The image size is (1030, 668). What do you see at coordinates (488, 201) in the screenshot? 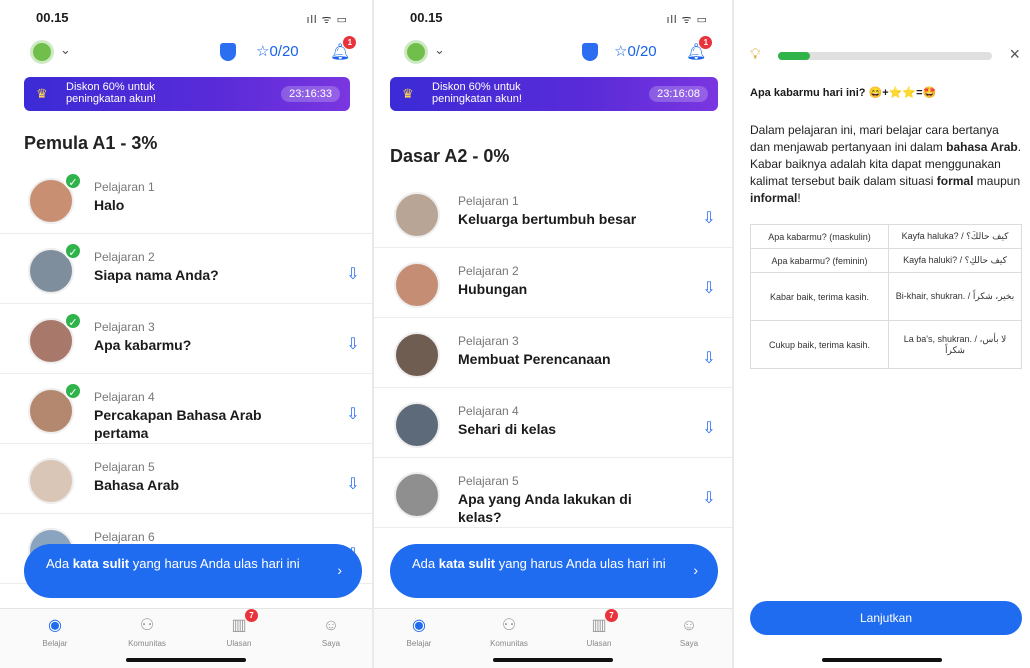
I see `lesson-number: Pelajaran 1` at bounding box center [488, 201].